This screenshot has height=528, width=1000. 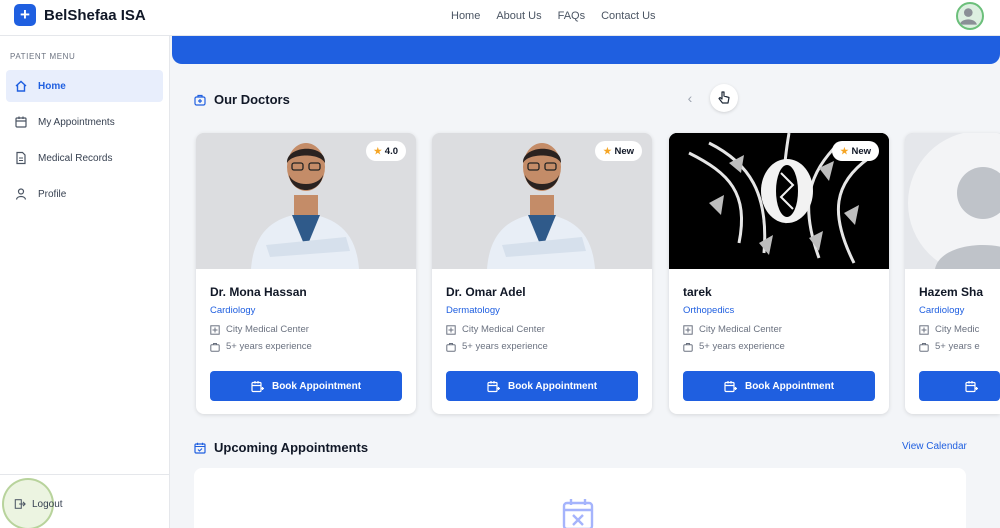 What do you see at coordinates (21, 158) in the screenshot?
I see `document-icon` at bounding box center [21, 158].